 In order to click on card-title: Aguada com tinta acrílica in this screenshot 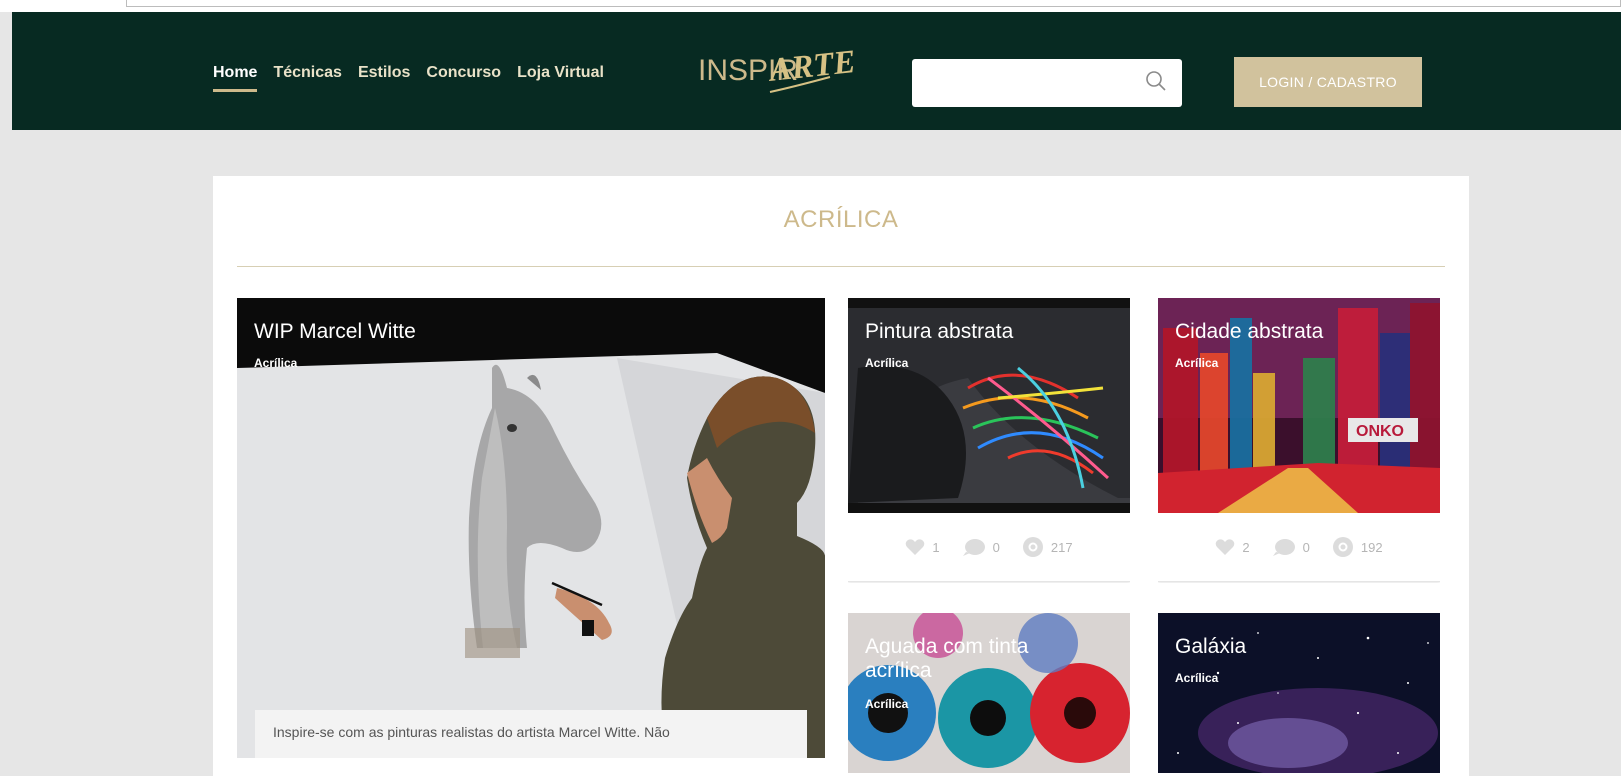, I will do `click(975, 659)`.